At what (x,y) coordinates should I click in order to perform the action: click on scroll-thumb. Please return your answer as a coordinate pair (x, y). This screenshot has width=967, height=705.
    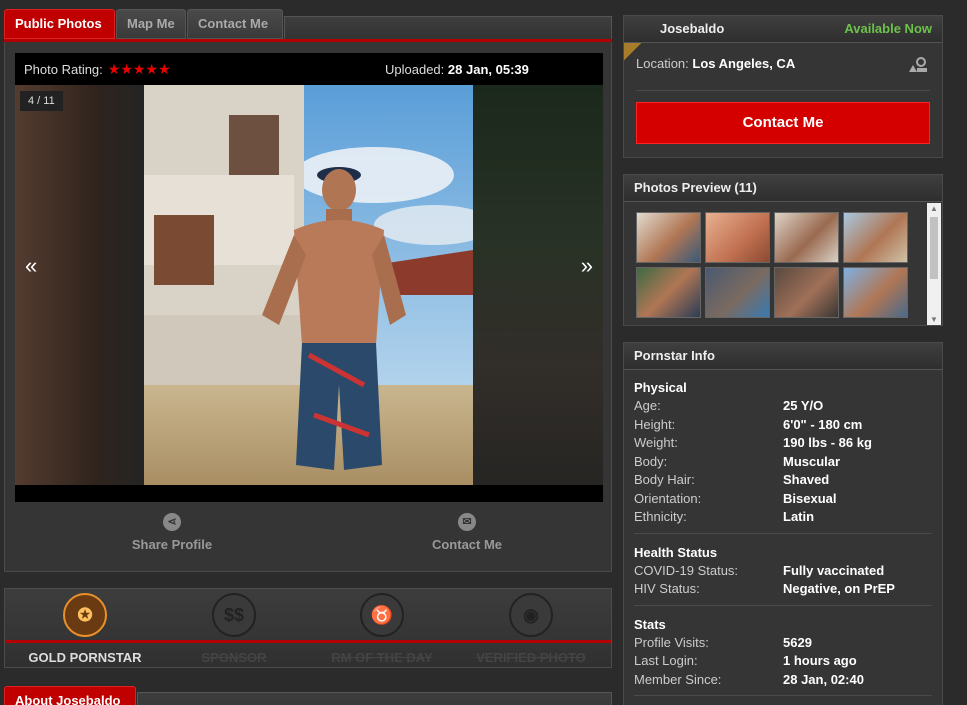
    Looking at the image, I should click on (934, 248).